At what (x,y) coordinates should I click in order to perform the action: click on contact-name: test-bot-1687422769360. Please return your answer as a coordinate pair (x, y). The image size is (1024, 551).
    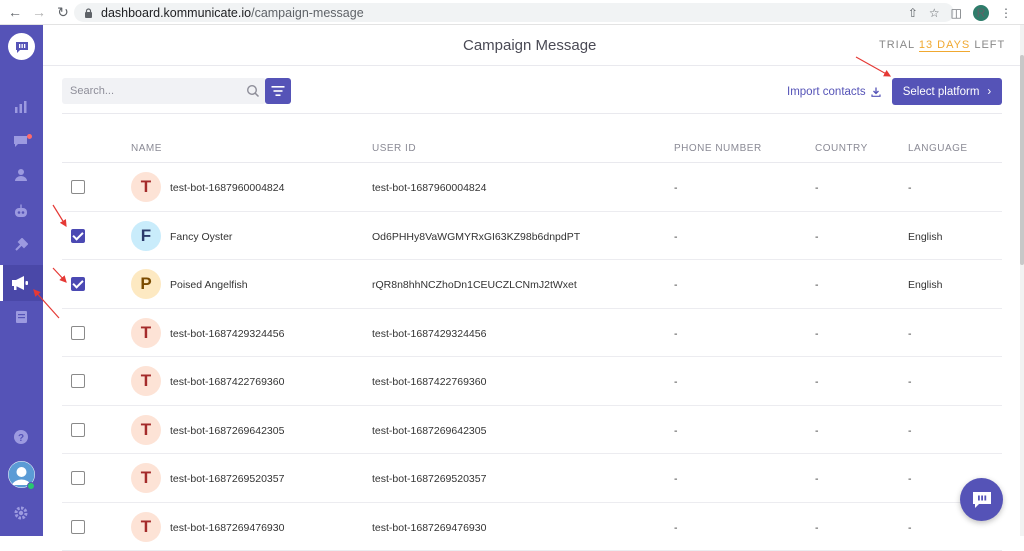
    Looking at the image, I should click on (227, 382).